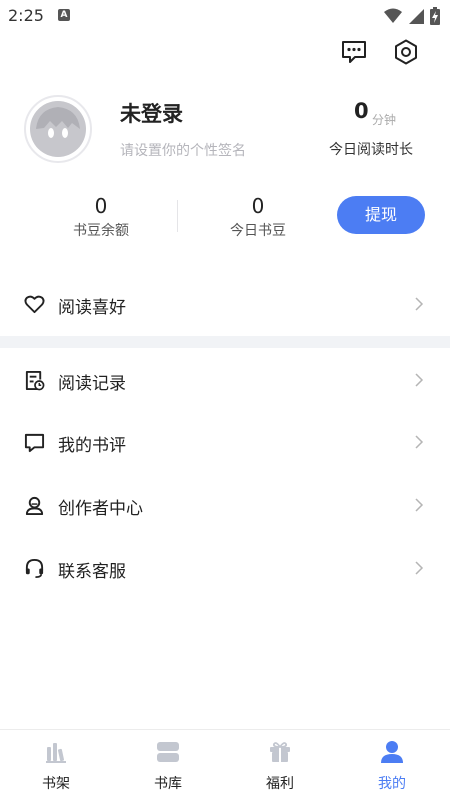 The width and height of the screenshot is (450, 801). What do you see at coordinates (168, 784) in the screenshot?
I see `nav-label: 书库` at bounding box center [168, 784].